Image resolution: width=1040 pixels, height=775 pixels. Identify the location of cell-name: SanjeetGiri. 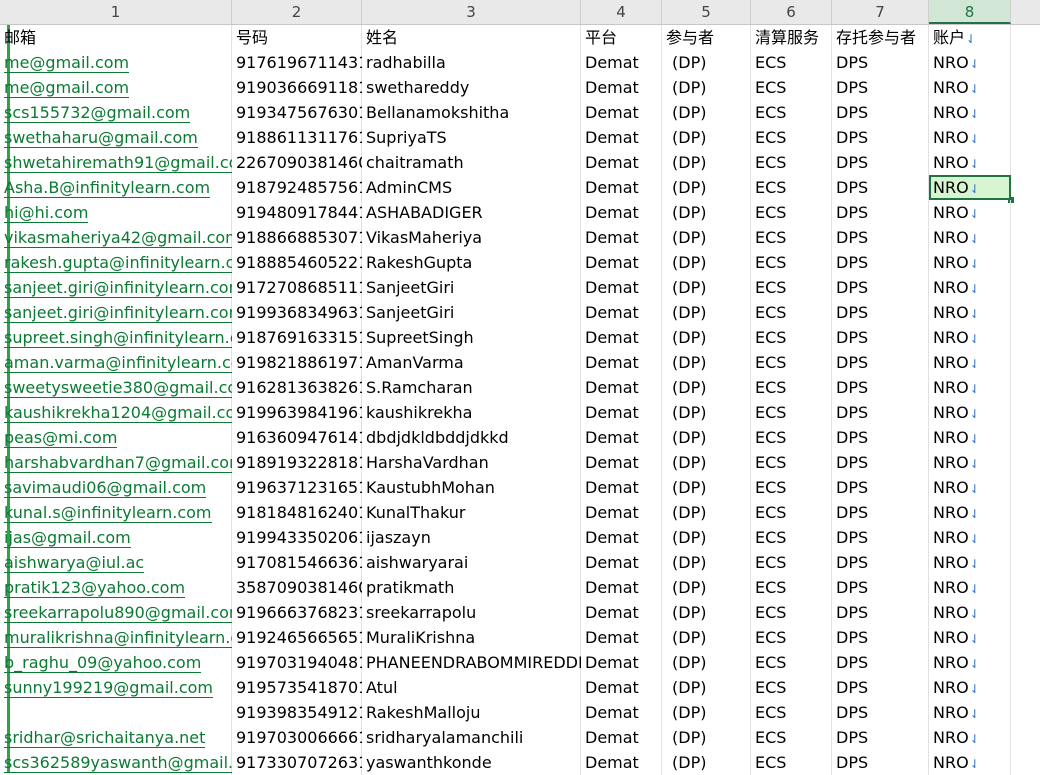
(471, 287).